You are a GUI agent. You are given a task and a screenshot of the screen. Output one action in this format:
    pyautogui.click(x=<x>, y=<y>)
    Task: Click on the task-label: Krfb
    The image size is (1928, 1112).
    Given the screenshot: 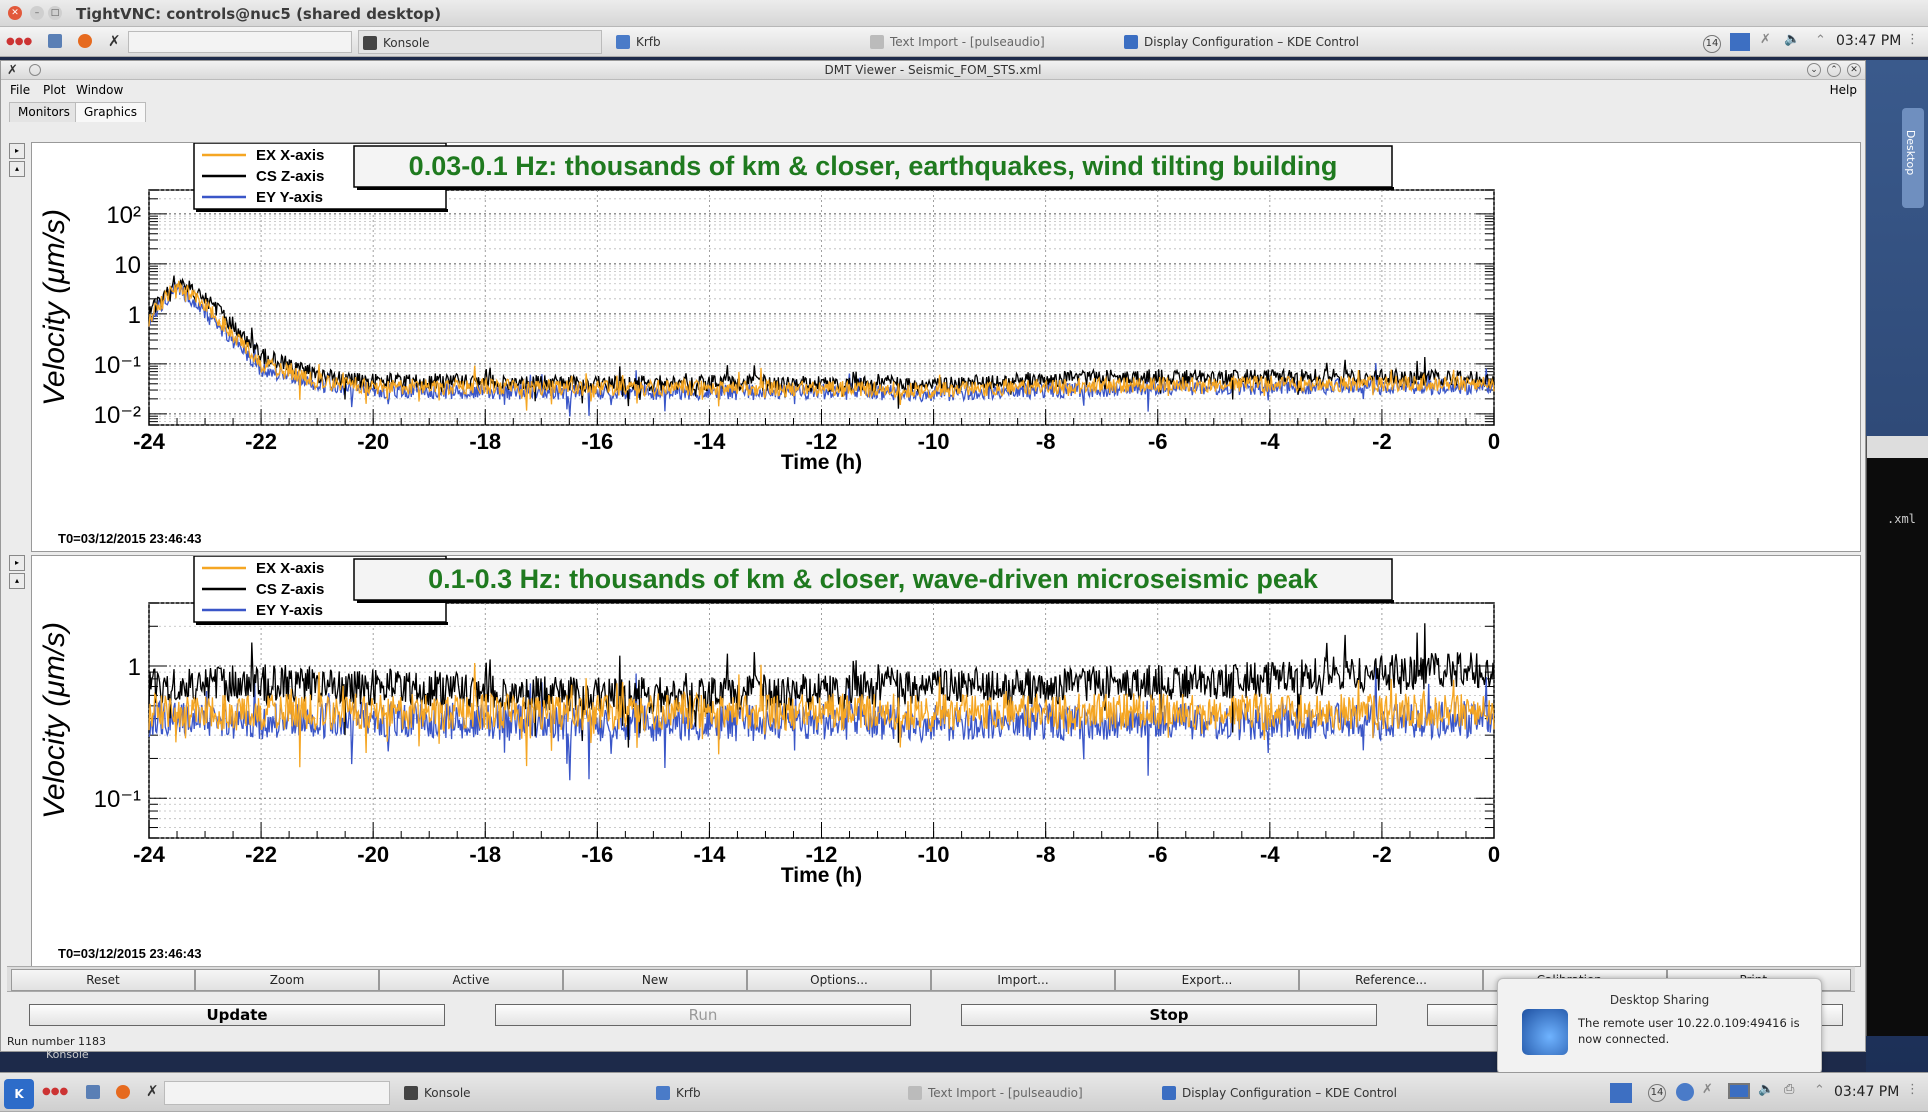 What is the action you would take?
    pyautogui.click(x=688, y=1093)
    